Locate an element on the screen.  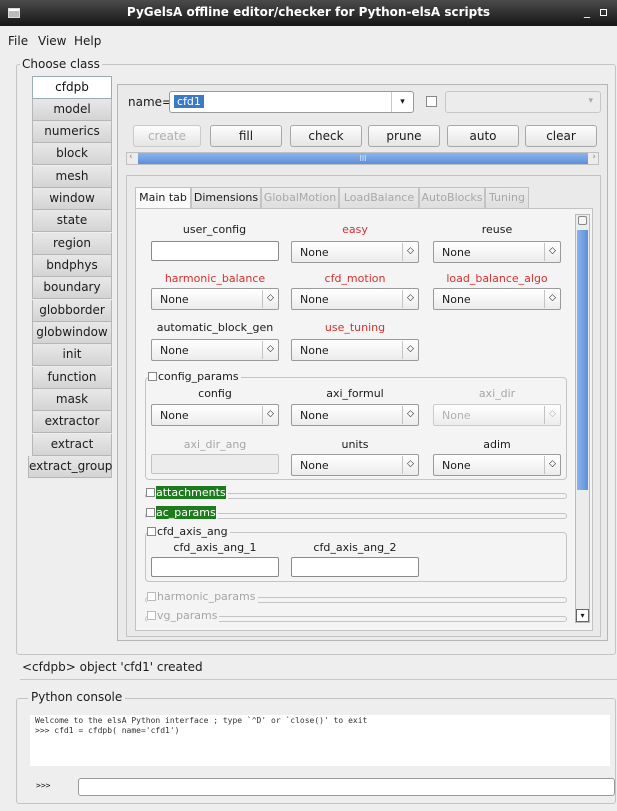
maximize-button is located at coordinates (603, 12).